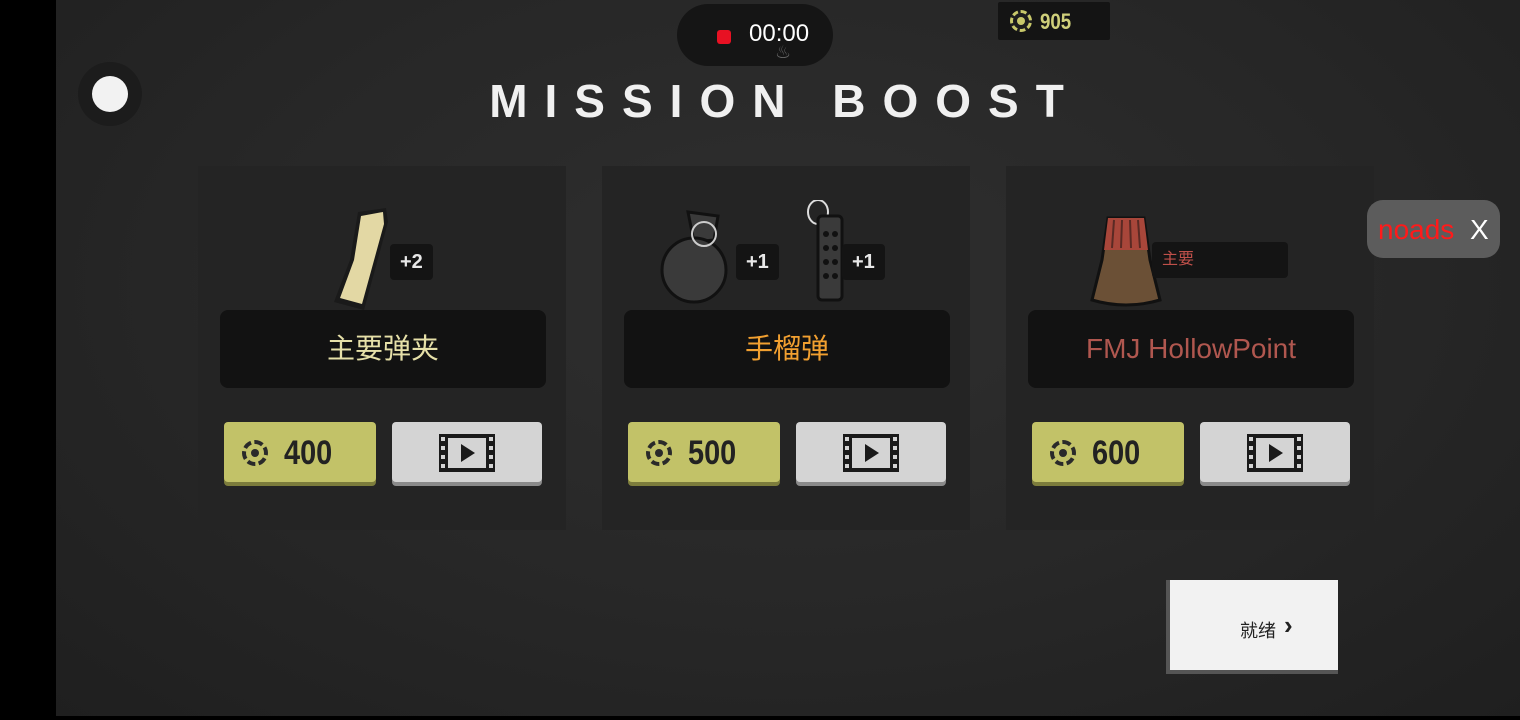 Image resolution: width=1520 pixels, height=720 pixels. I want to click on buy-button: 600, so click(1108, 452).